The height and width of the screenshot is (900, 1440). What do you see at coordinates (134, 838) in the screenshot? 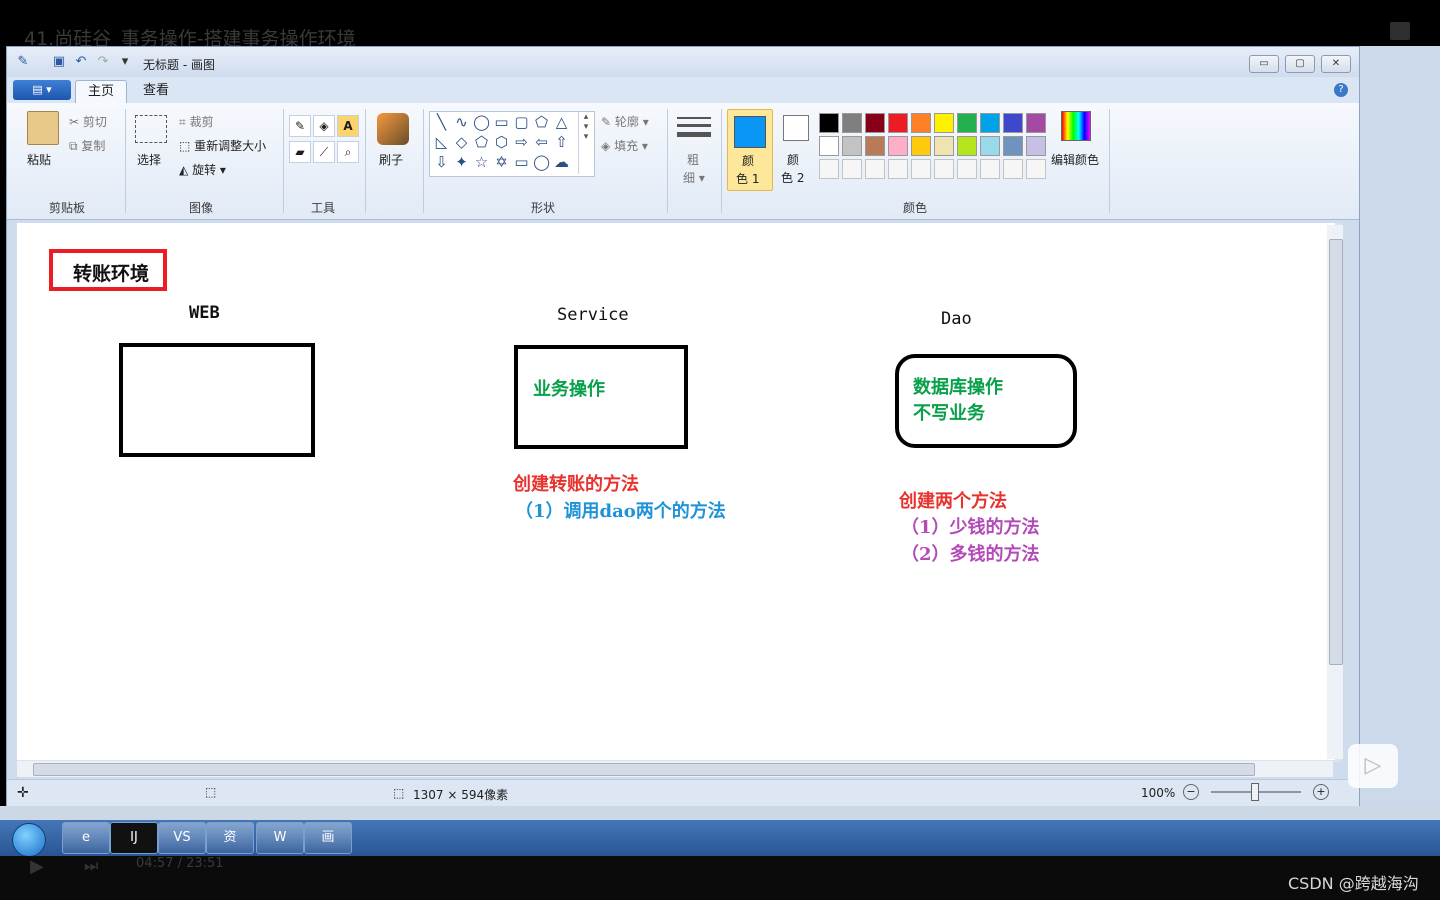
I see `taskbar-idea-icon: IJ` at bounding box center [134, 838].